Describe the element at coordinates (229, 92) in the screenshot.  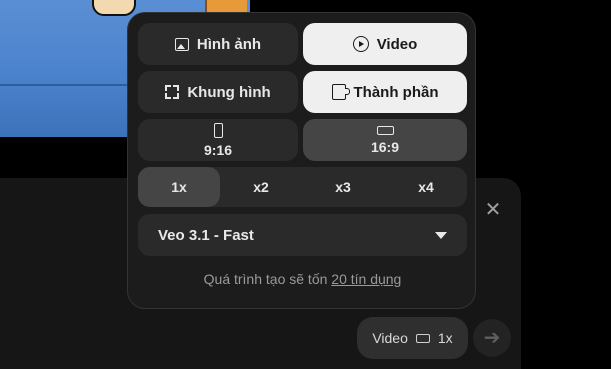
I see `mode-frame-label: Khung hình` at that location.